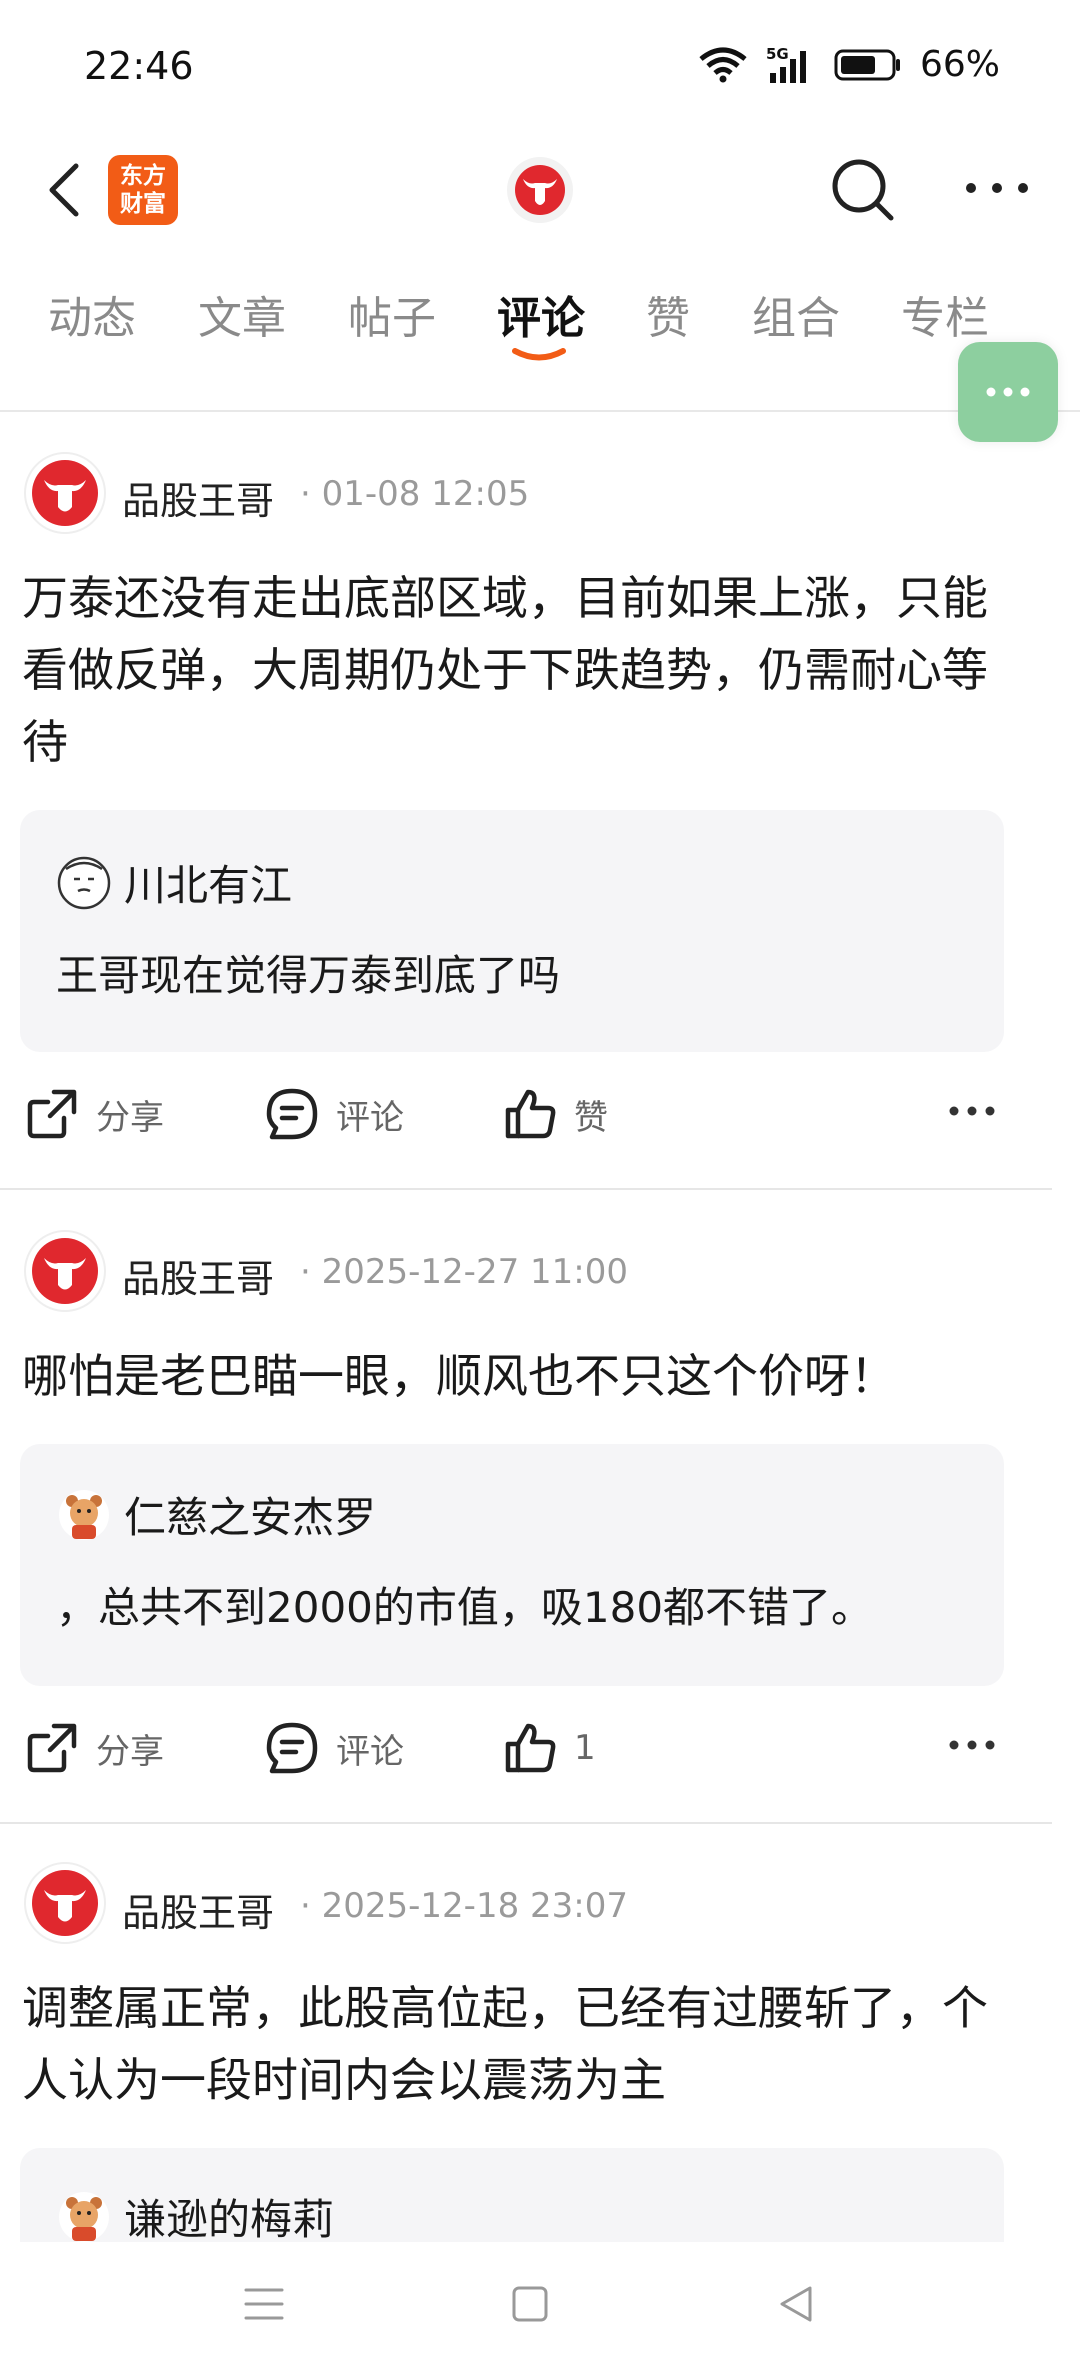 The width and height of the screenshot is (1080, 2374). Describe the element at coordinates (591, 1117) in the screenshot. I see `like-count: 赞` at that location.